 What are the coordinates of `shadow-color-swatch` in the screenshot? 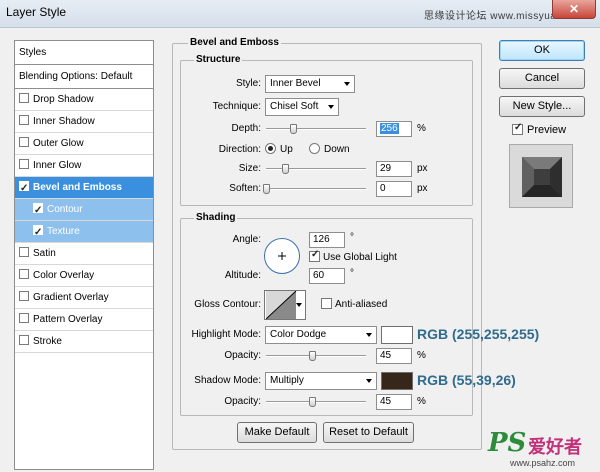 It's located at (397, 381).